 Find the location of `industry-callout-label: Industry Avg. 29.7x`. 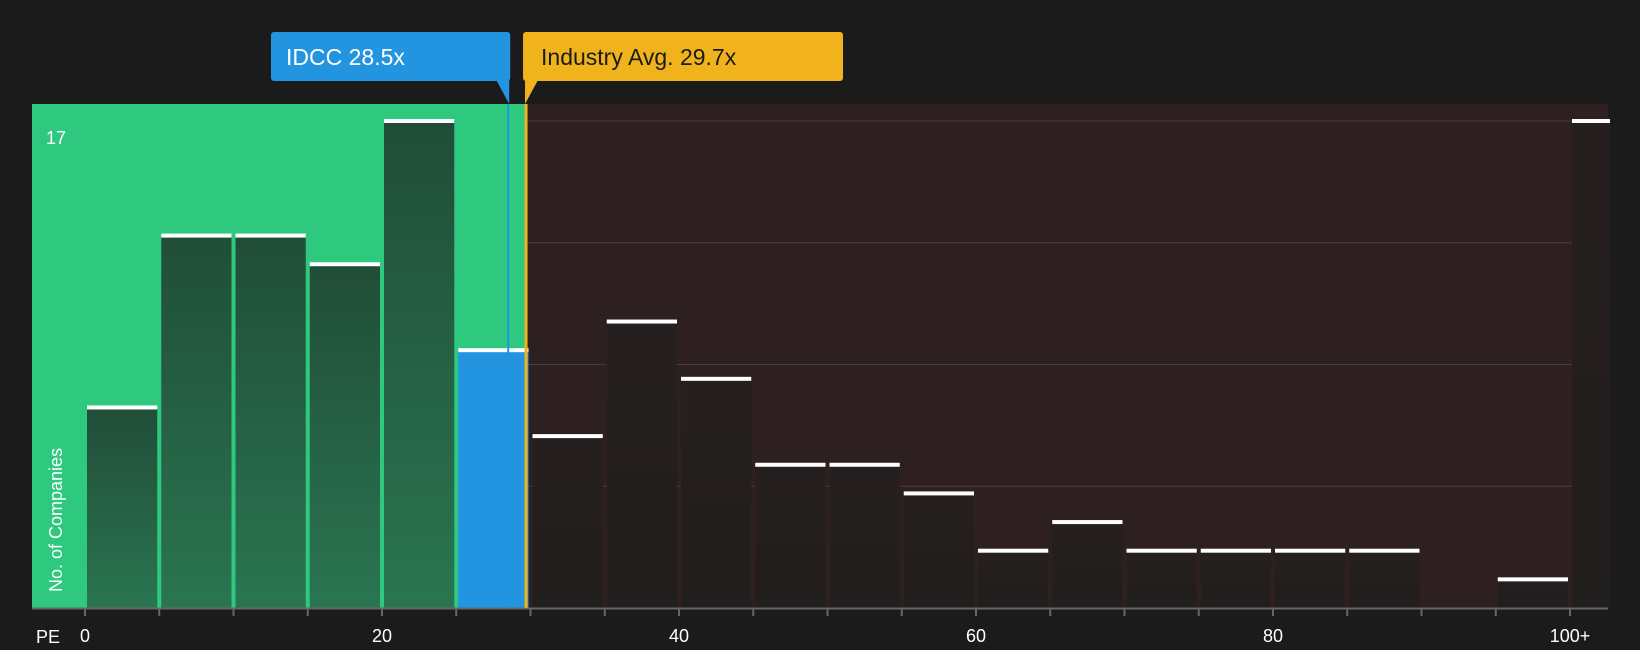

industry-callout-label: Industry Avg. 29.7x is located at coordinates (639, 57).